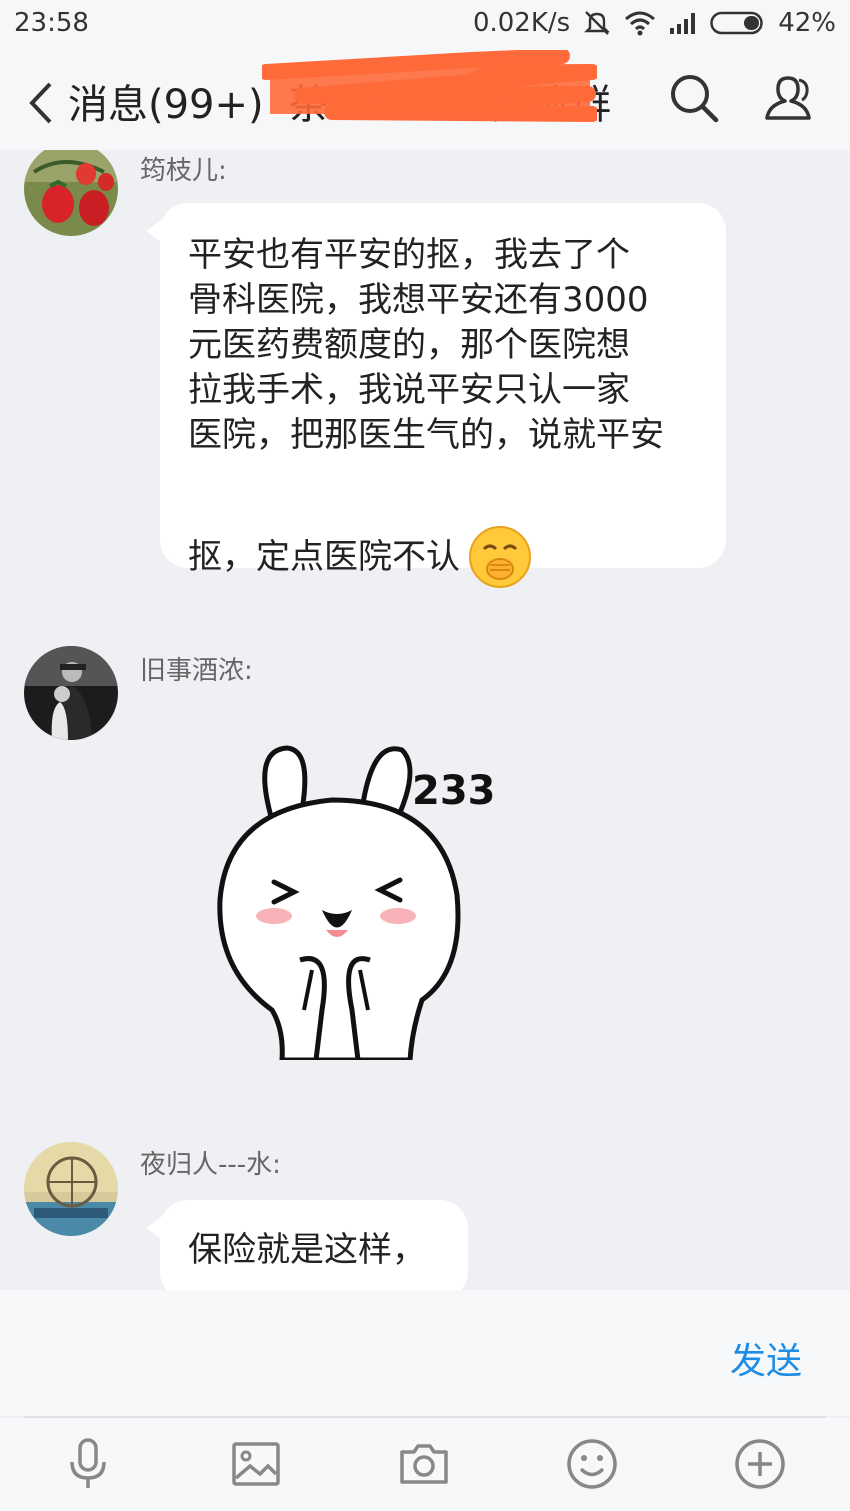  Describe the element at coordinates (88, 1464) in the screenshot. I see `microphone-icon` at that location.